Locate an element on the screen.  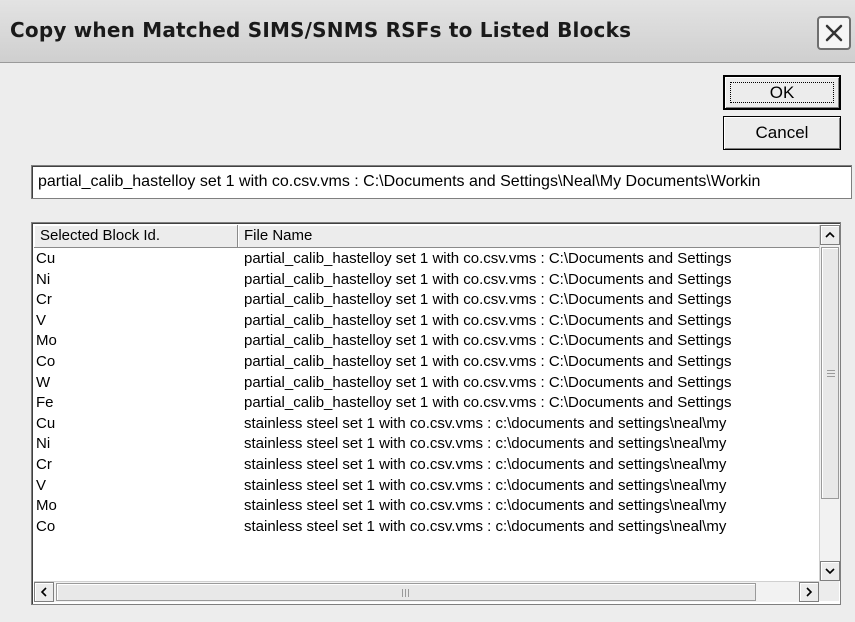
scrollbar-corner is located at coordinates (829, 591).